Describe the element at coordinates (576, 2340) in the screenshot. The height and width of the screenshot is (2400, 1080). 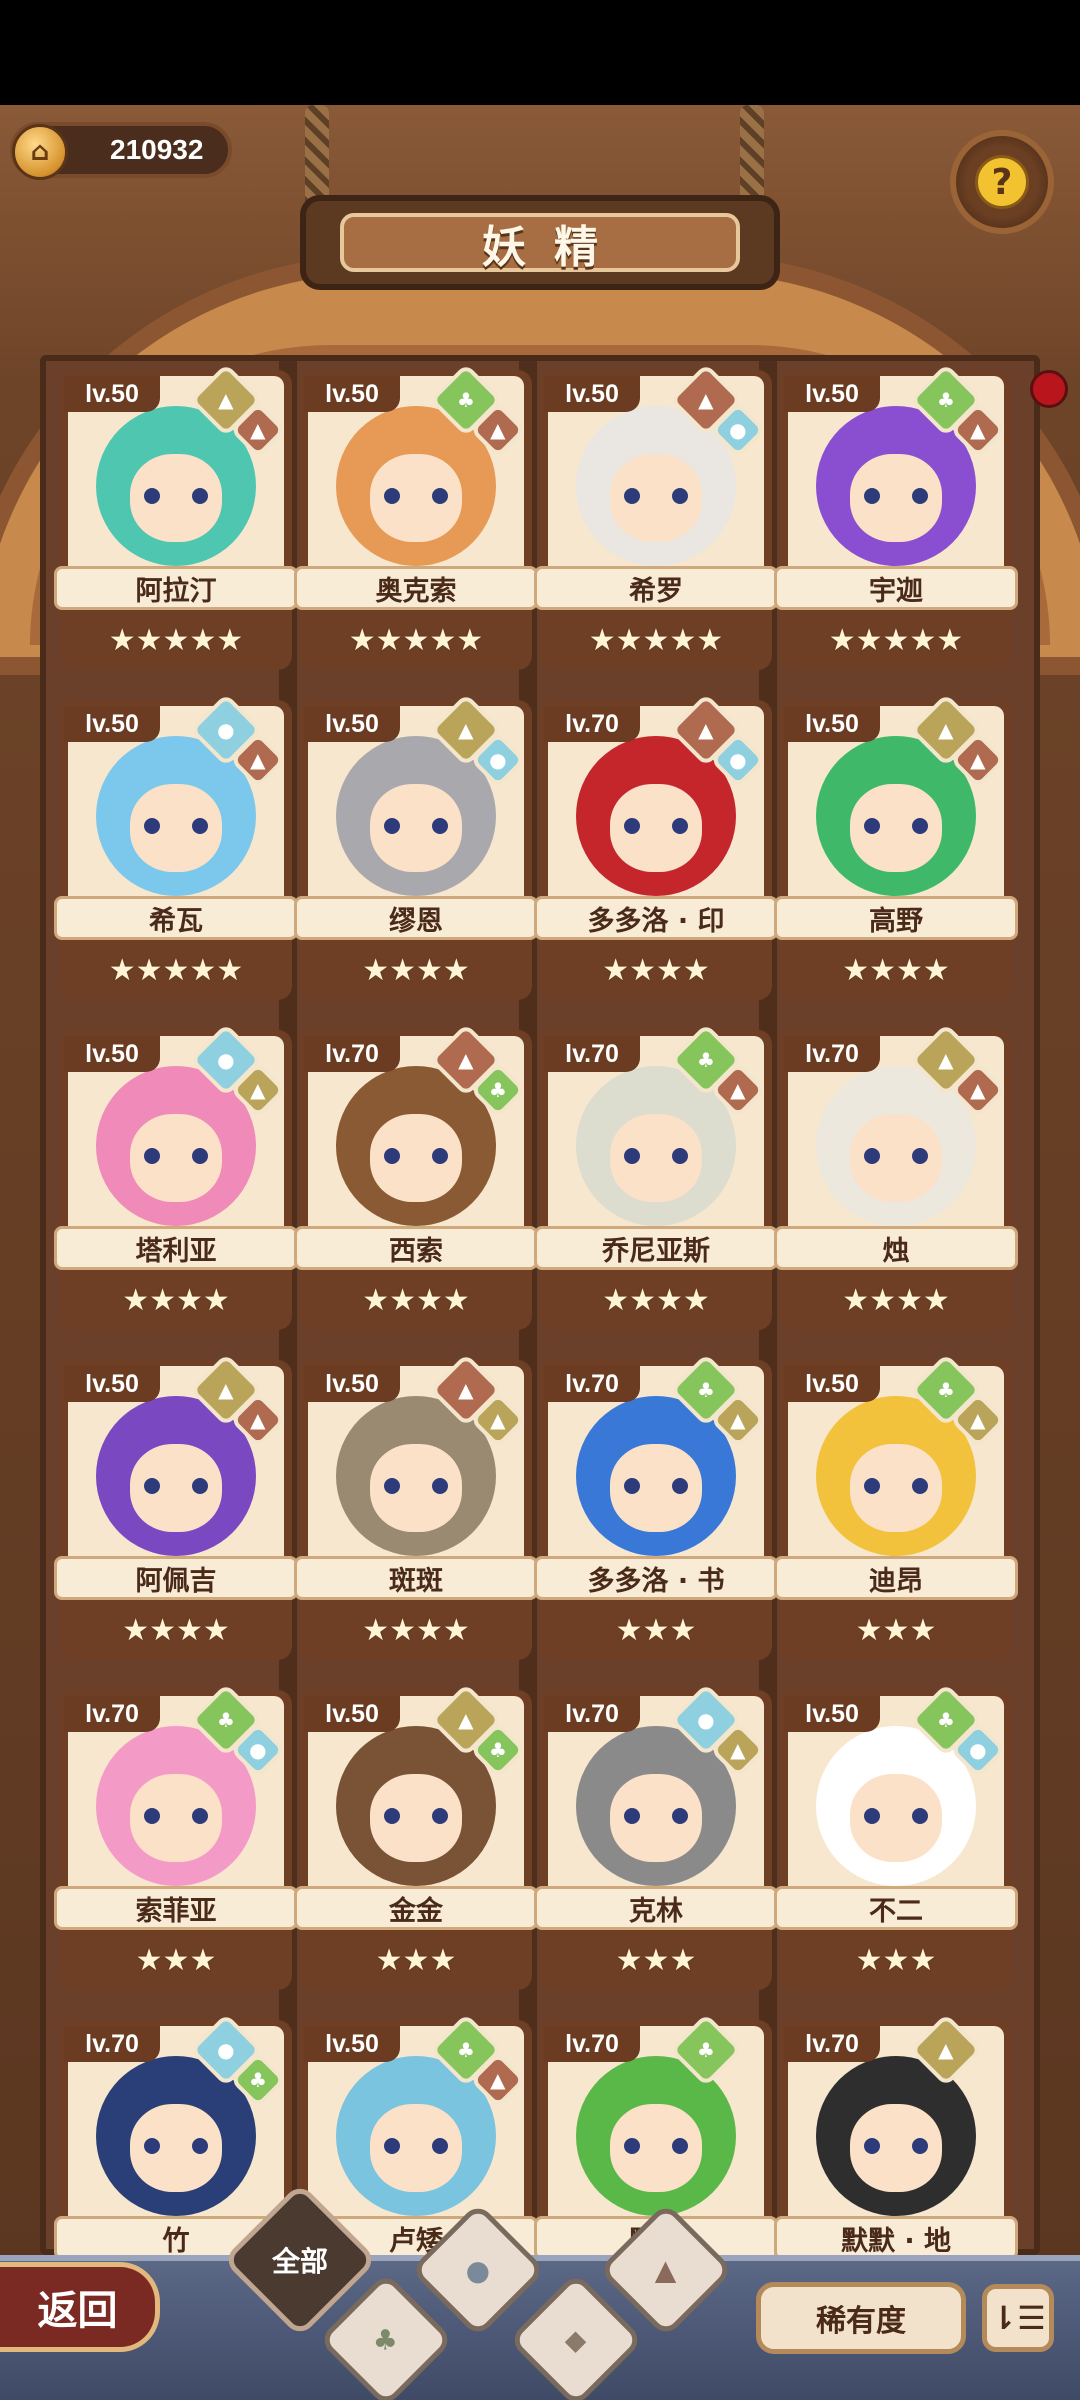
I see `hill-icon: ◆` at that location.